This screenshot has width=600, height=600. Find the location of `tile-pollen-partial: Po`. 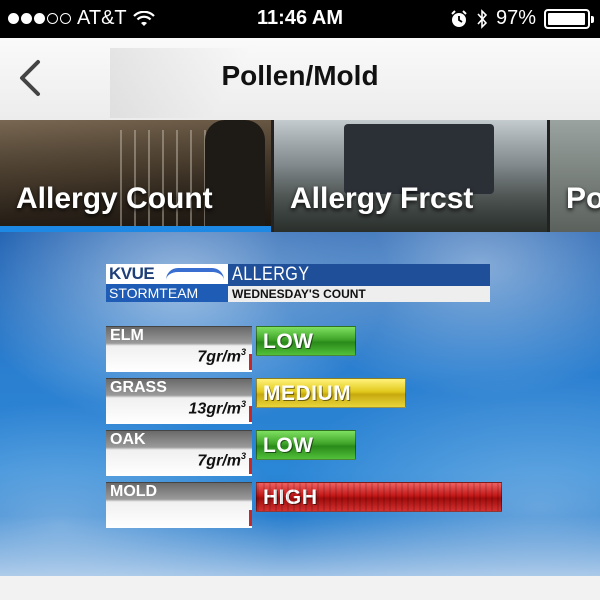

tile-pollen-partial: Po is located at coordinates (575, 176).